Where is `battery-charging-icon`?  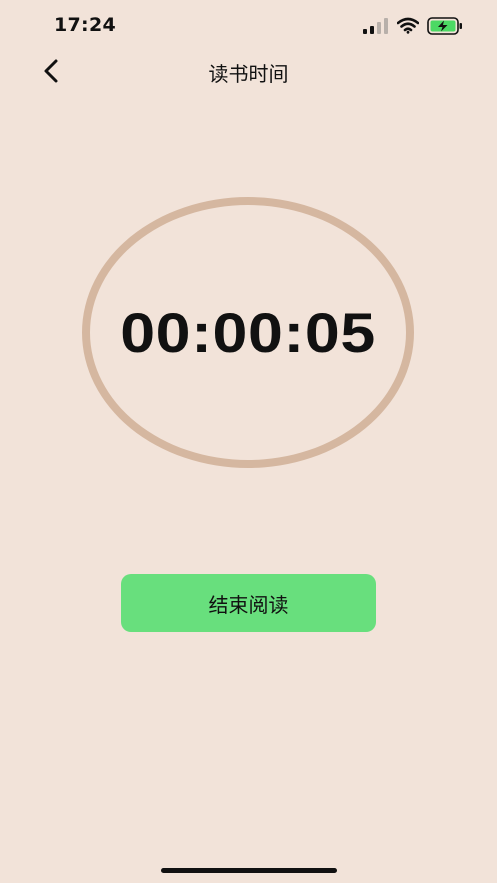 battery-charging-icon is located at coordinates (444, 26).